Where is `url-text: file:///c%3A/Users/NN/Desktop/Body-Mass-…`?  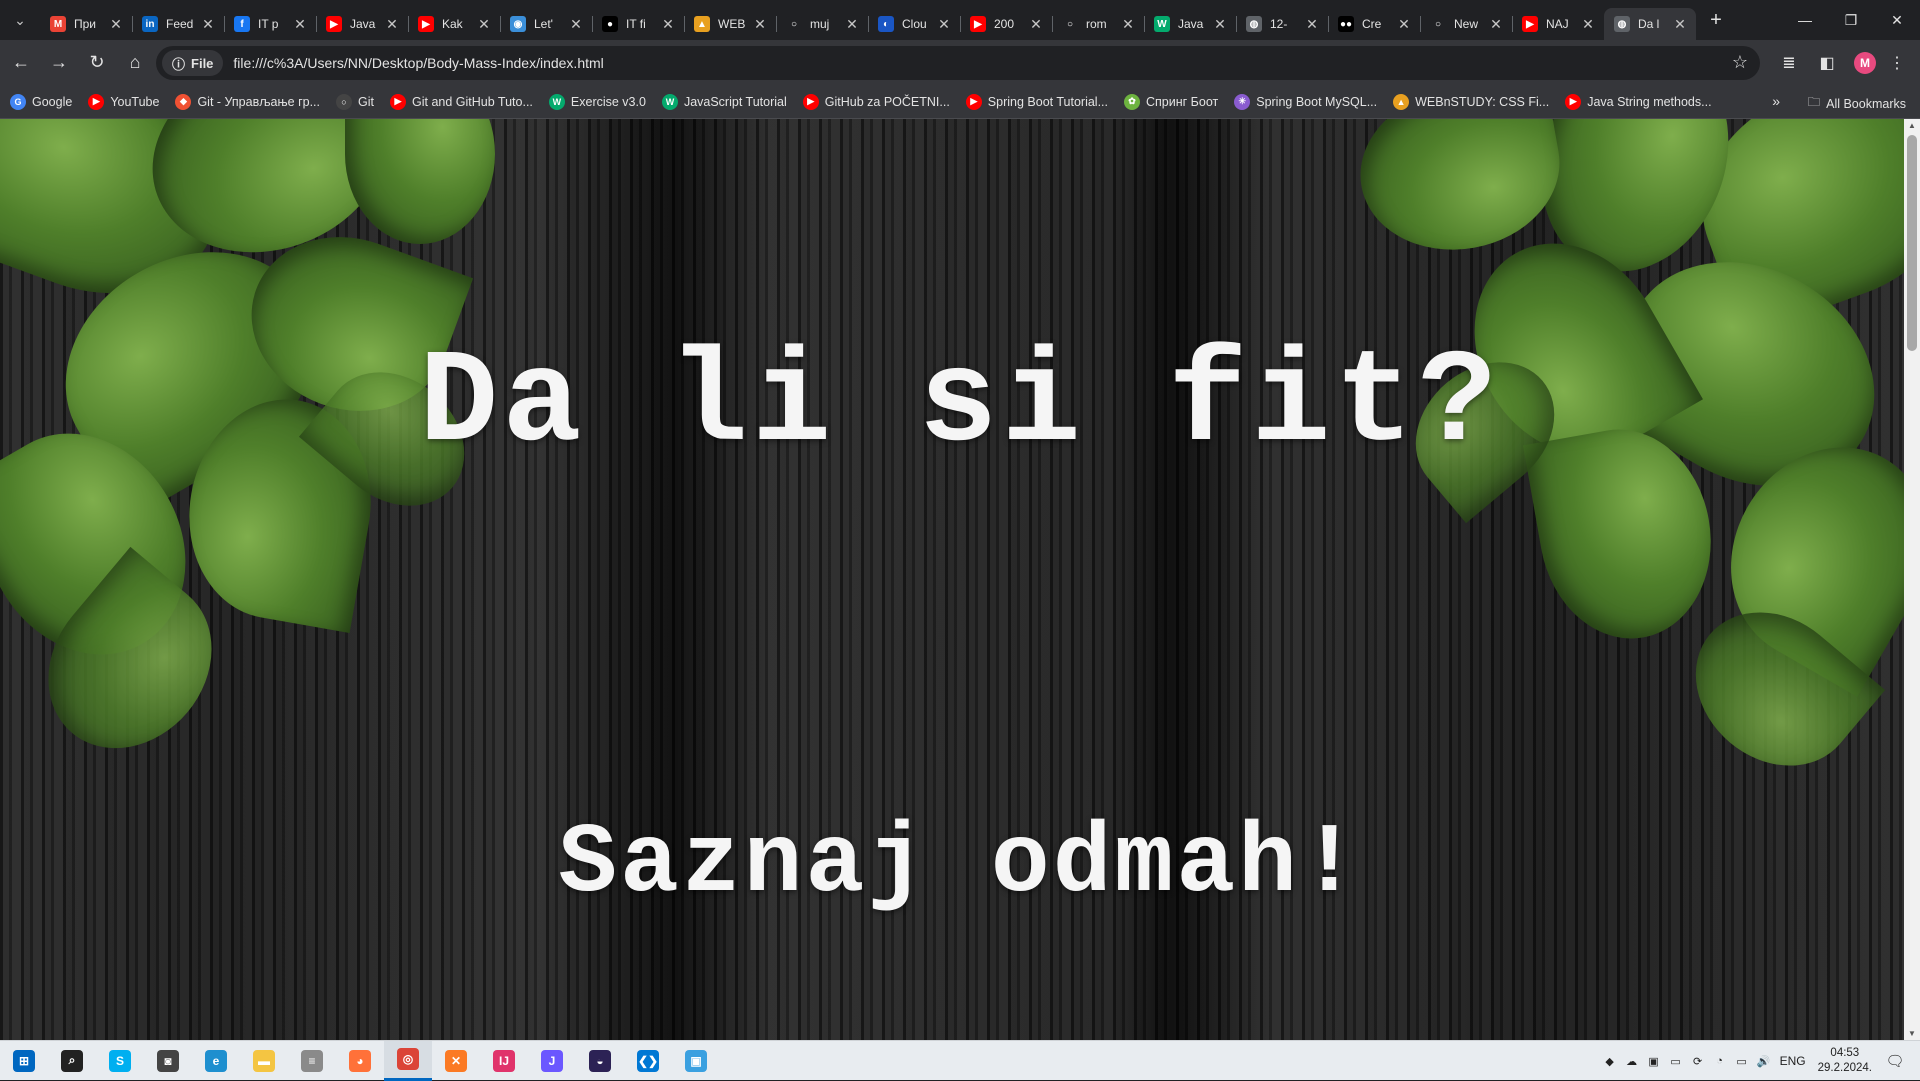
url-text: file:///c%3A/Users/NN/Desktop/Body-Mass-… is located at coordinates (418, 63).